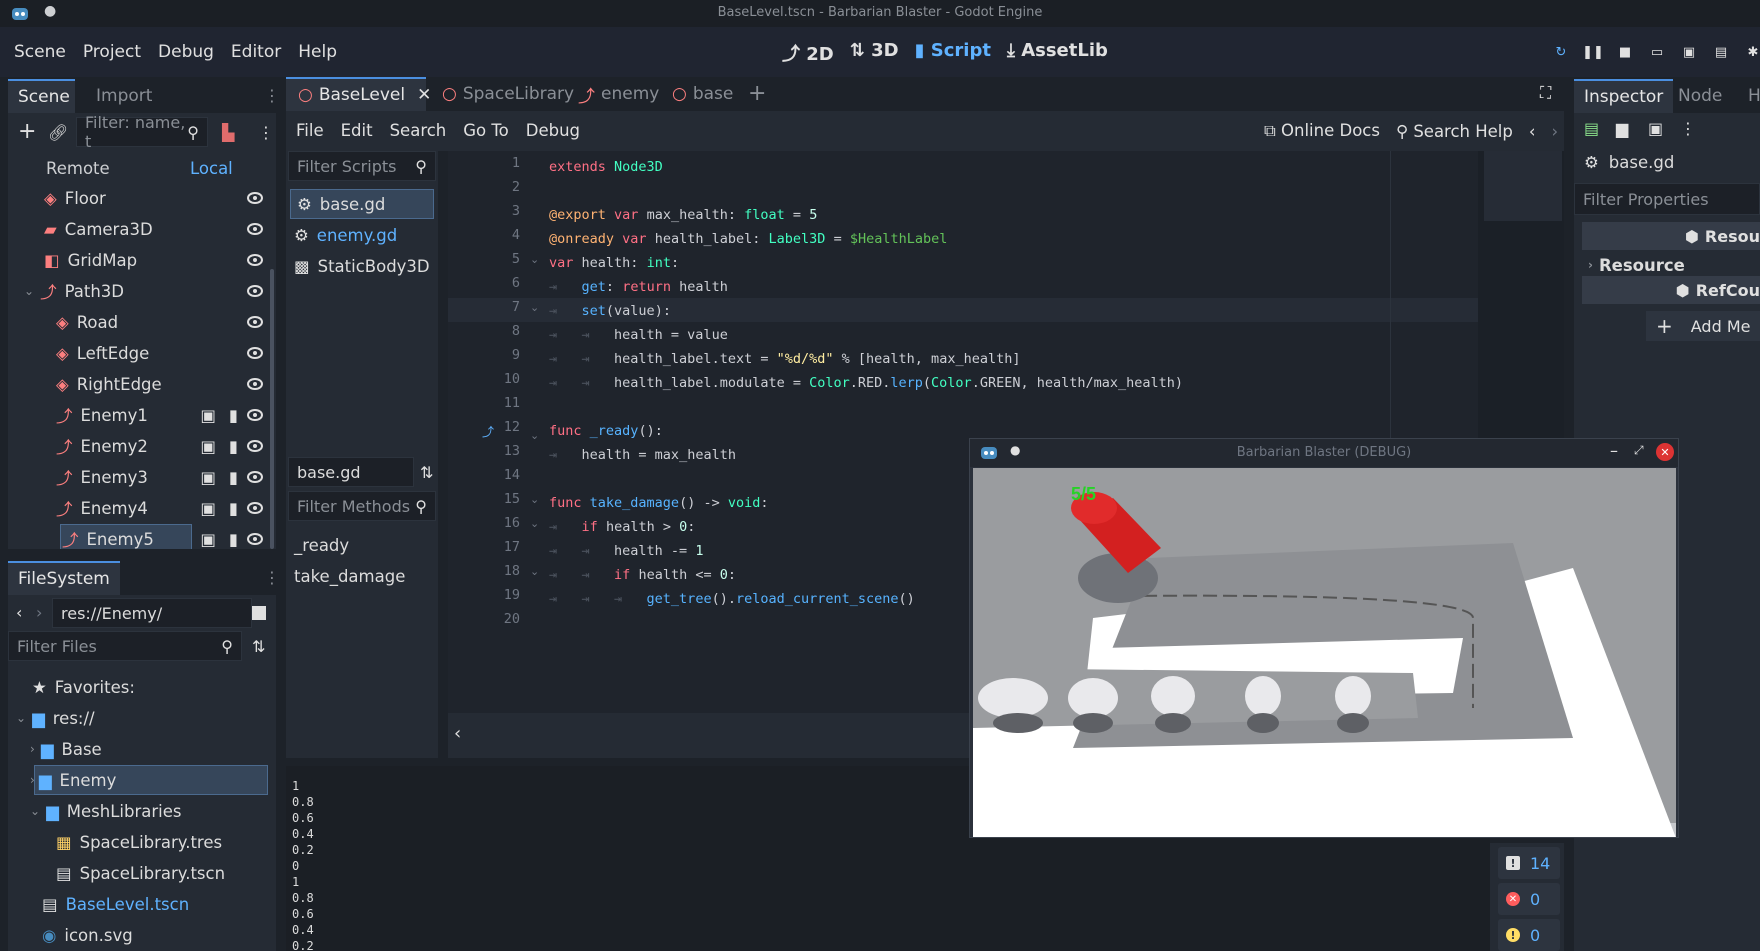  I want to click on add-metadata-button: + Add Me, so click(1703, 326).